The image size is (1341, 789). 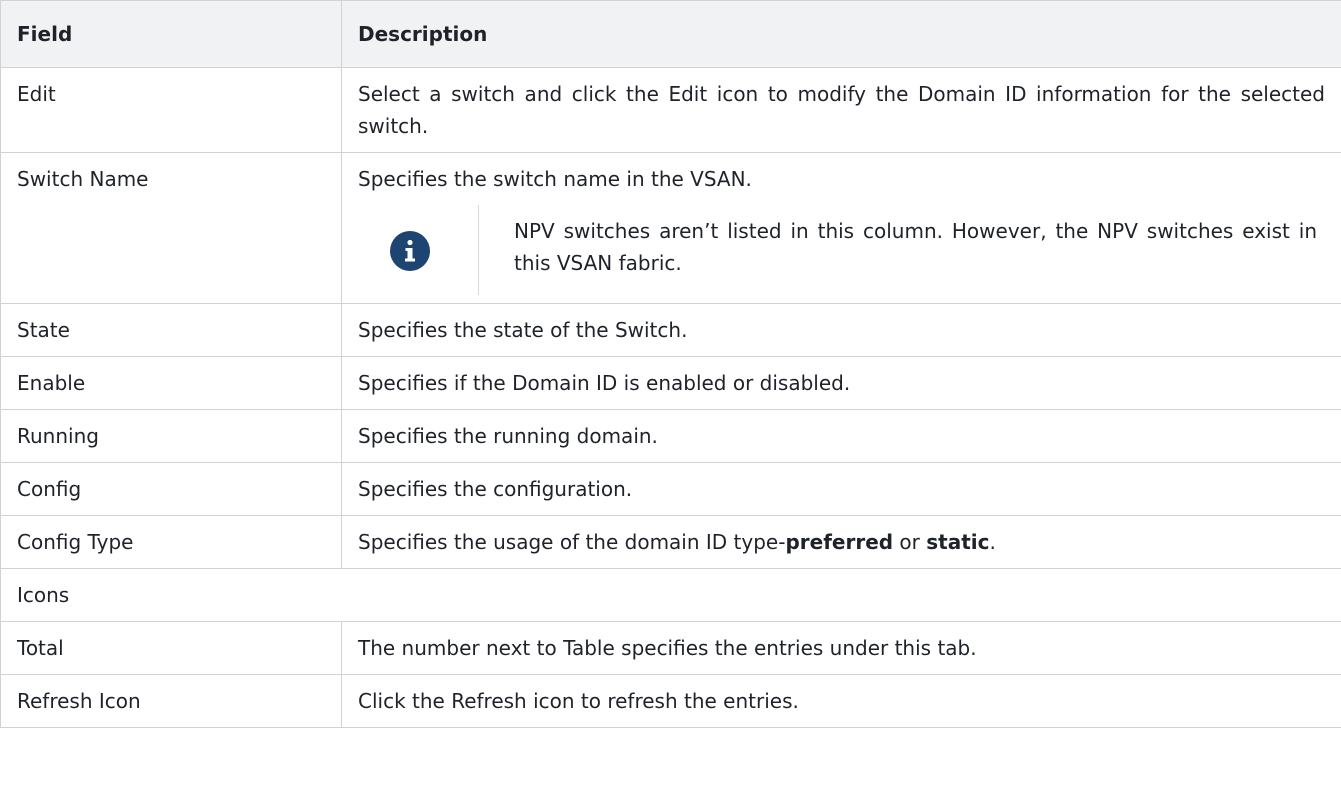 What do you see at coordinates (171, 34) in the screenshot?
I see `column-header-field: Field` at bounding box center [171, 34].